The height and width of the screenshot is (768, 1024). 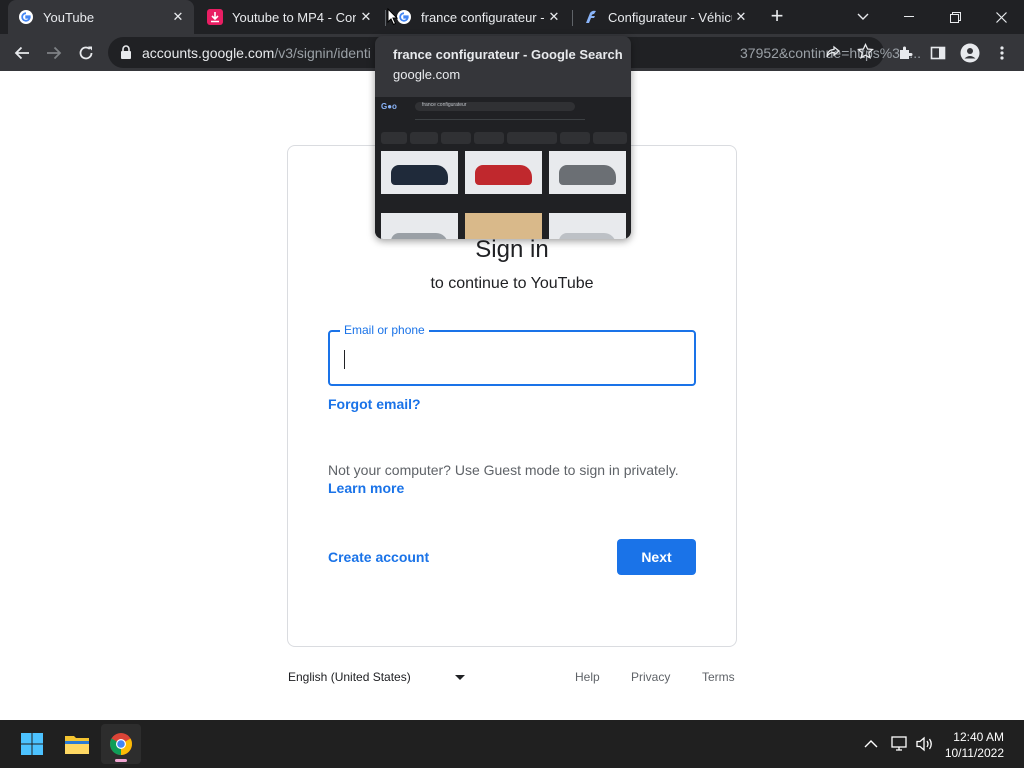 What do you see at coordinates (718, 677) in the screenshot?
I see `terms-link: Terms` at bounding box center [718, 677].